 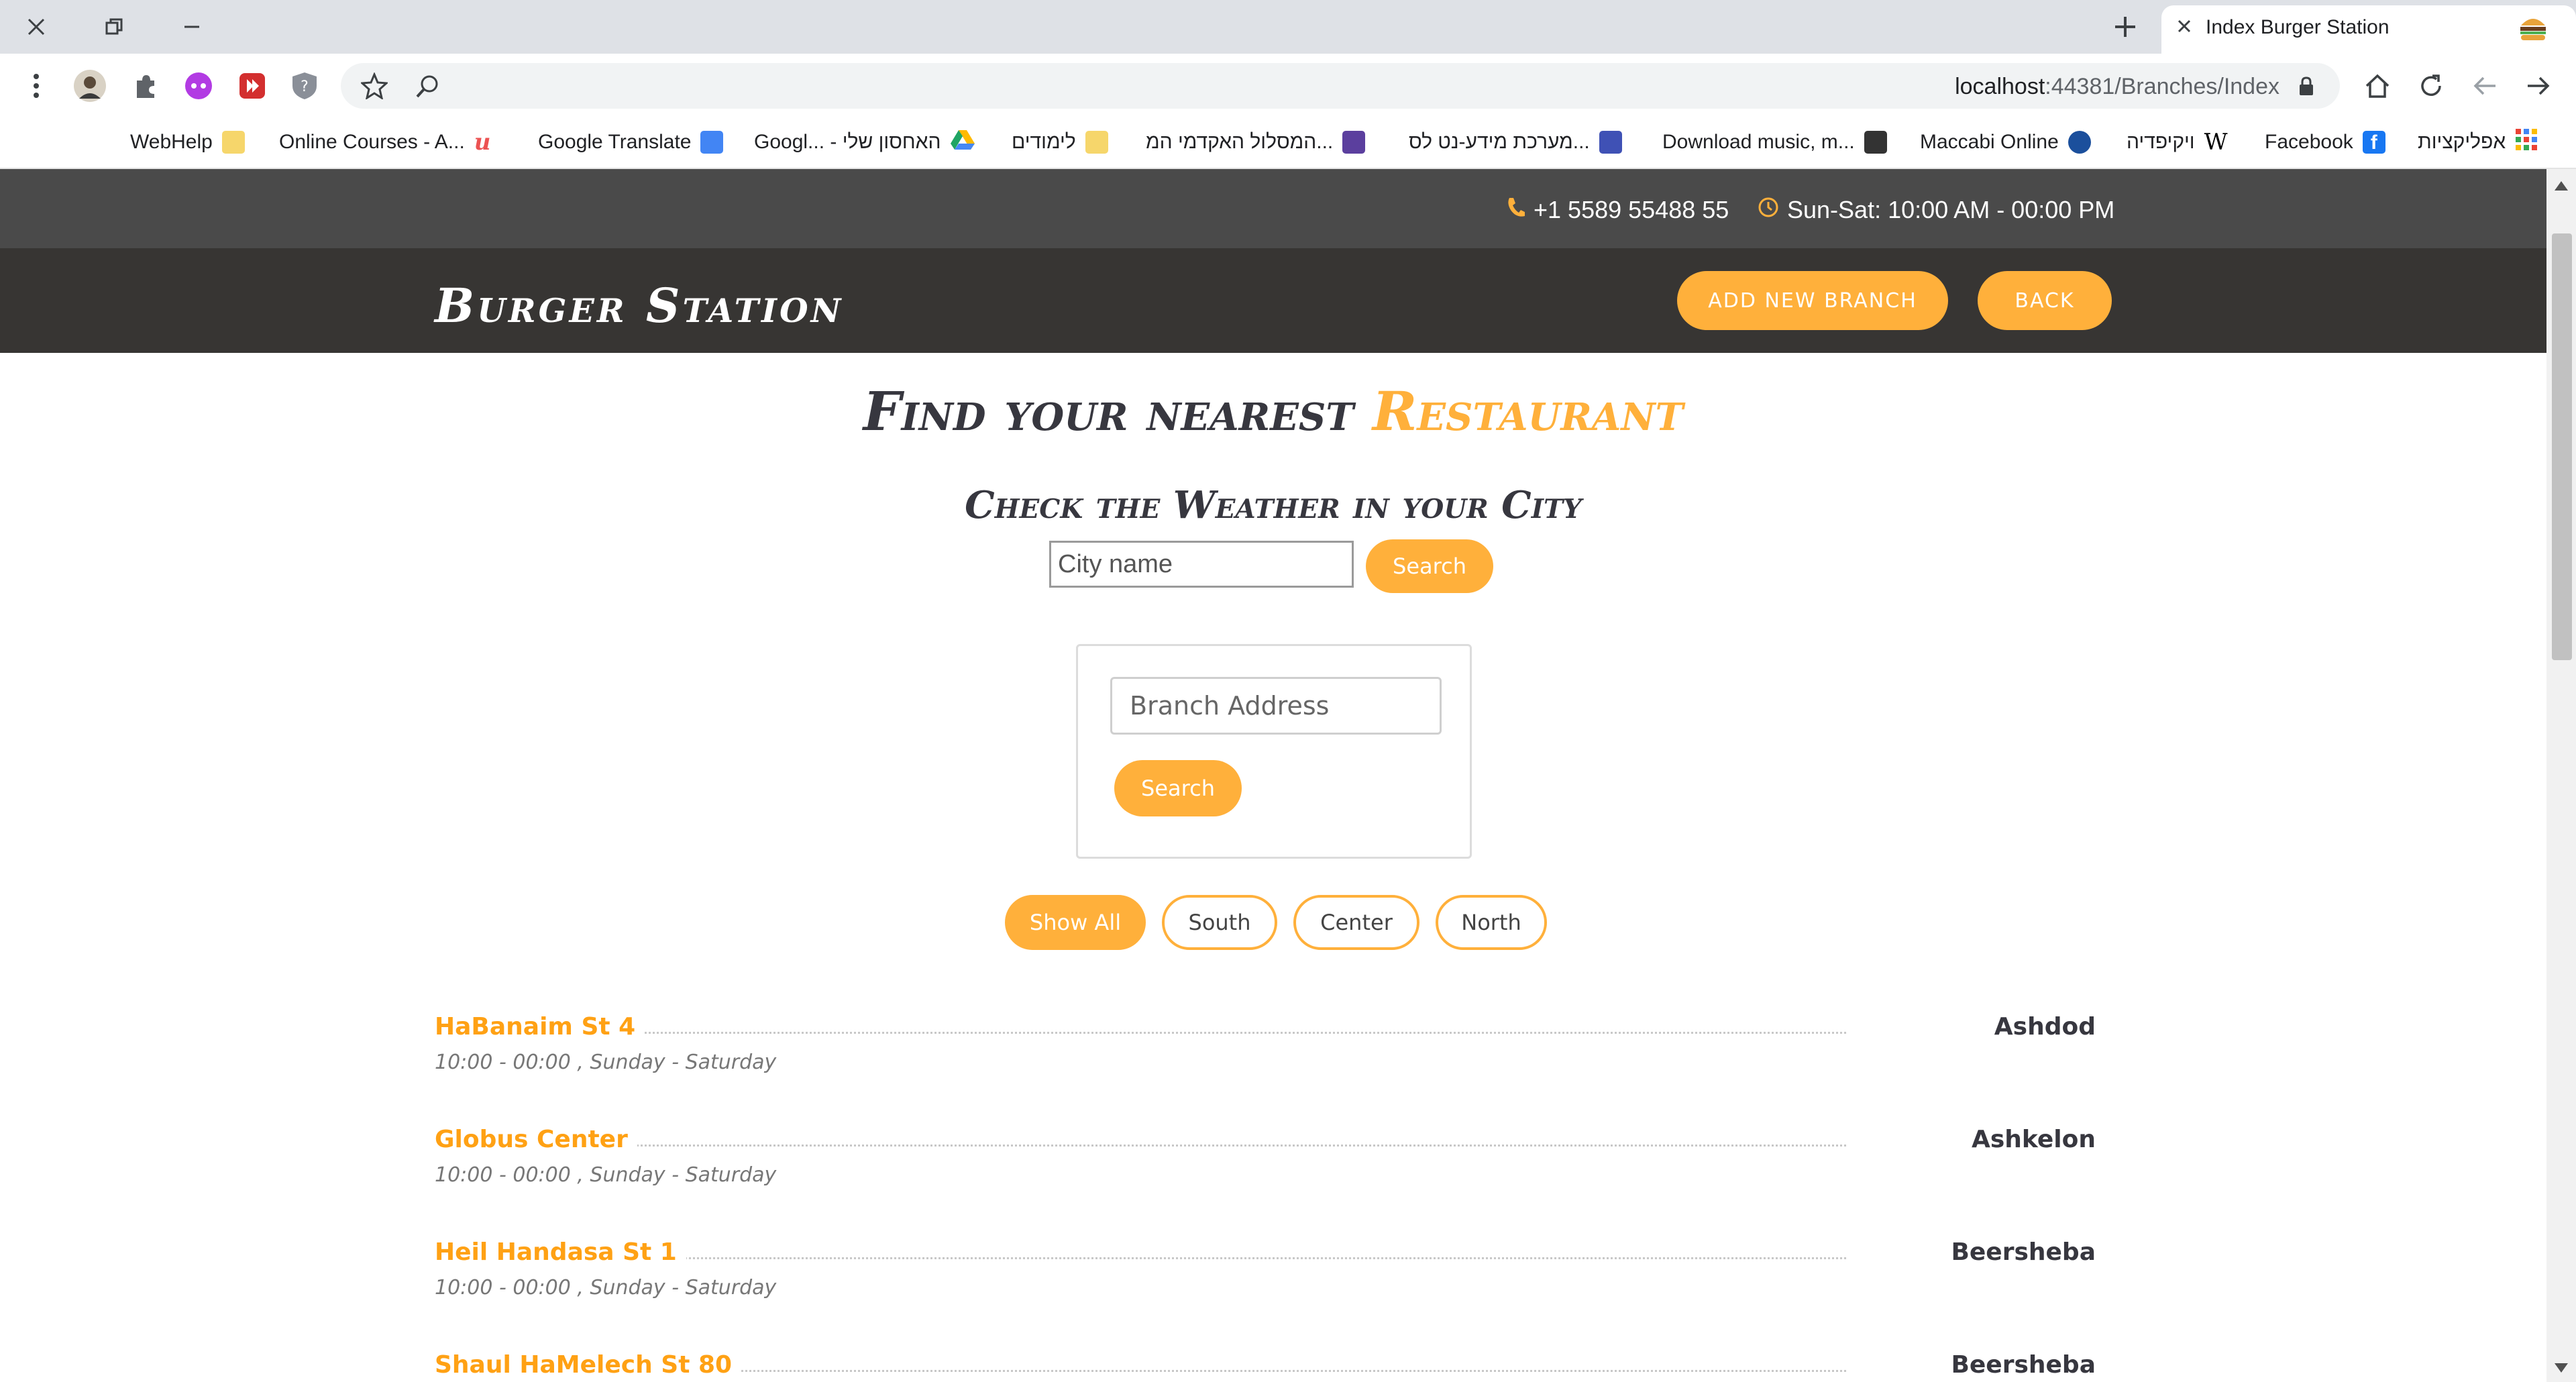 What do you see at coordinates (1178, 788) in the screenshot?
I see `branch-search-button: Search` at bounding box center [1178, 788].